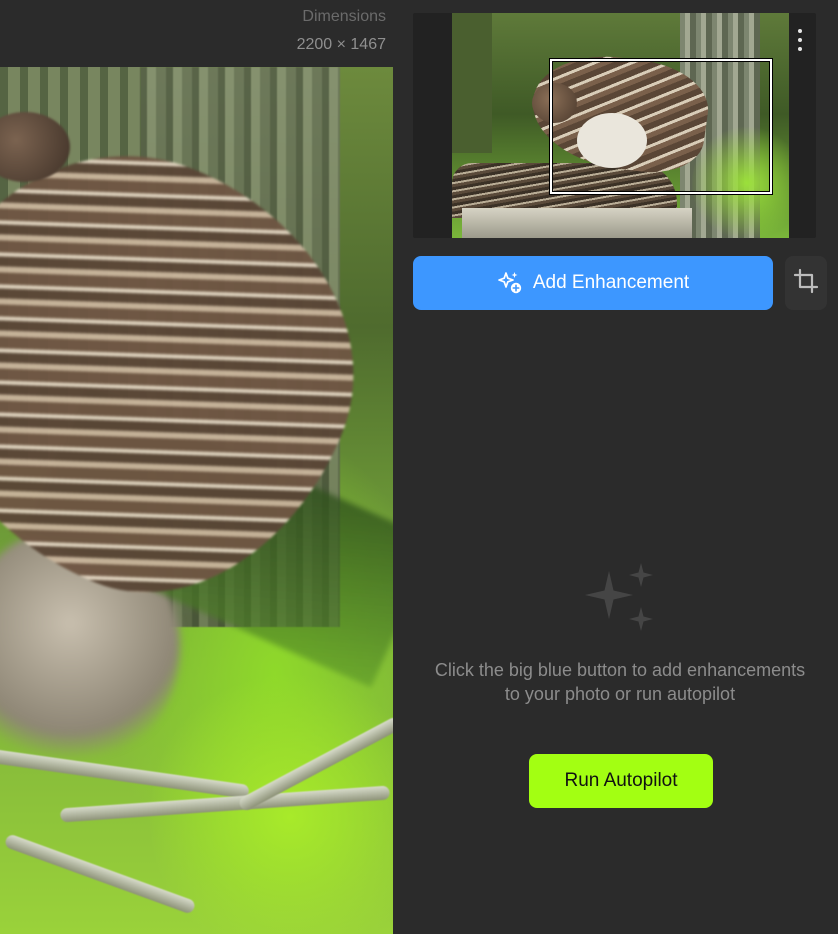  I want to click on viewport-rectangle, so click(661, 126).